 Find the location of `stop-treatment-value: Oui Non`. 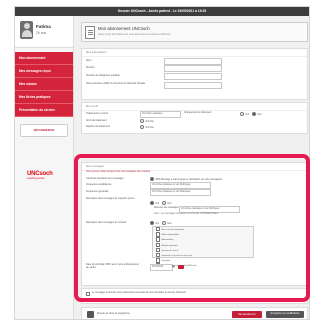

stop-treatment-value: Oui Non is located at coordinates (149, 121).